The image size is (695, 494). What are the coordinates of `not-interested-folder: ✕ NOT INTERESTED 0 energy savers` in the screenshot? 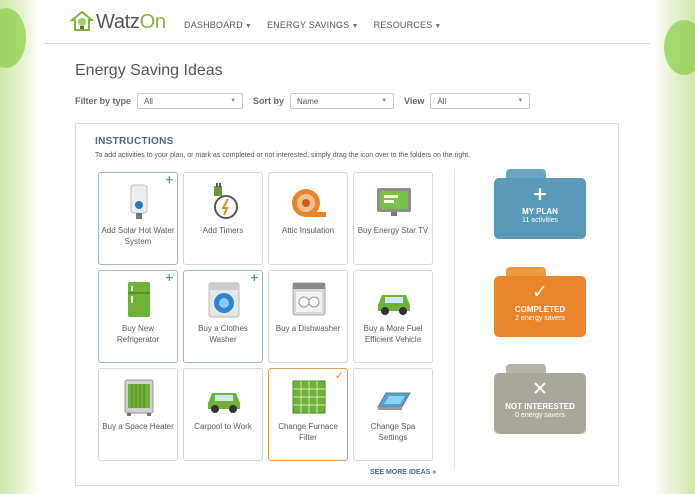 It's located at (540, 399).